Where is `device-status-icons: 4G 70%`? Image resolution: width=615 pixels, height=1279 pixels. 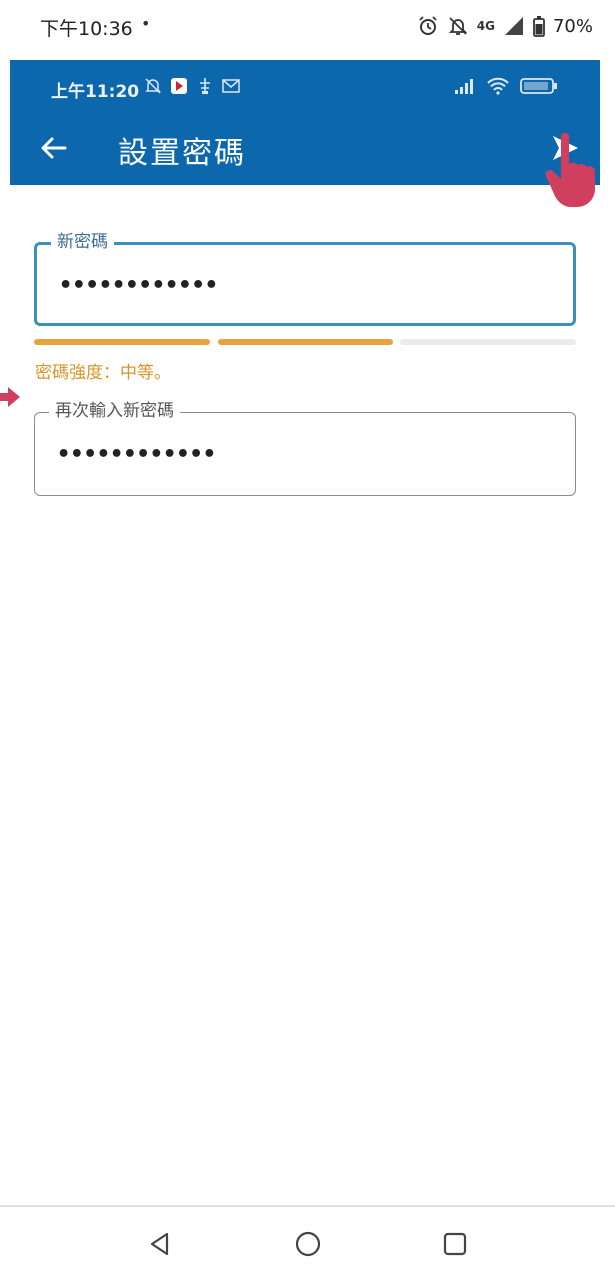 device-status-icons: 4G 70% is located at coordinates (505, 26).